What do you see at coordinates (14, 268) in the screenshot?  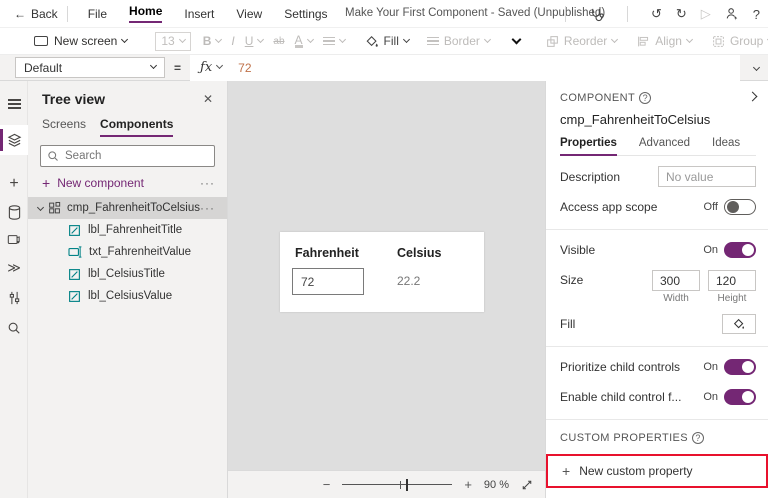 I see `power-automate-icon: ≫` at bounding box center [14, 268].